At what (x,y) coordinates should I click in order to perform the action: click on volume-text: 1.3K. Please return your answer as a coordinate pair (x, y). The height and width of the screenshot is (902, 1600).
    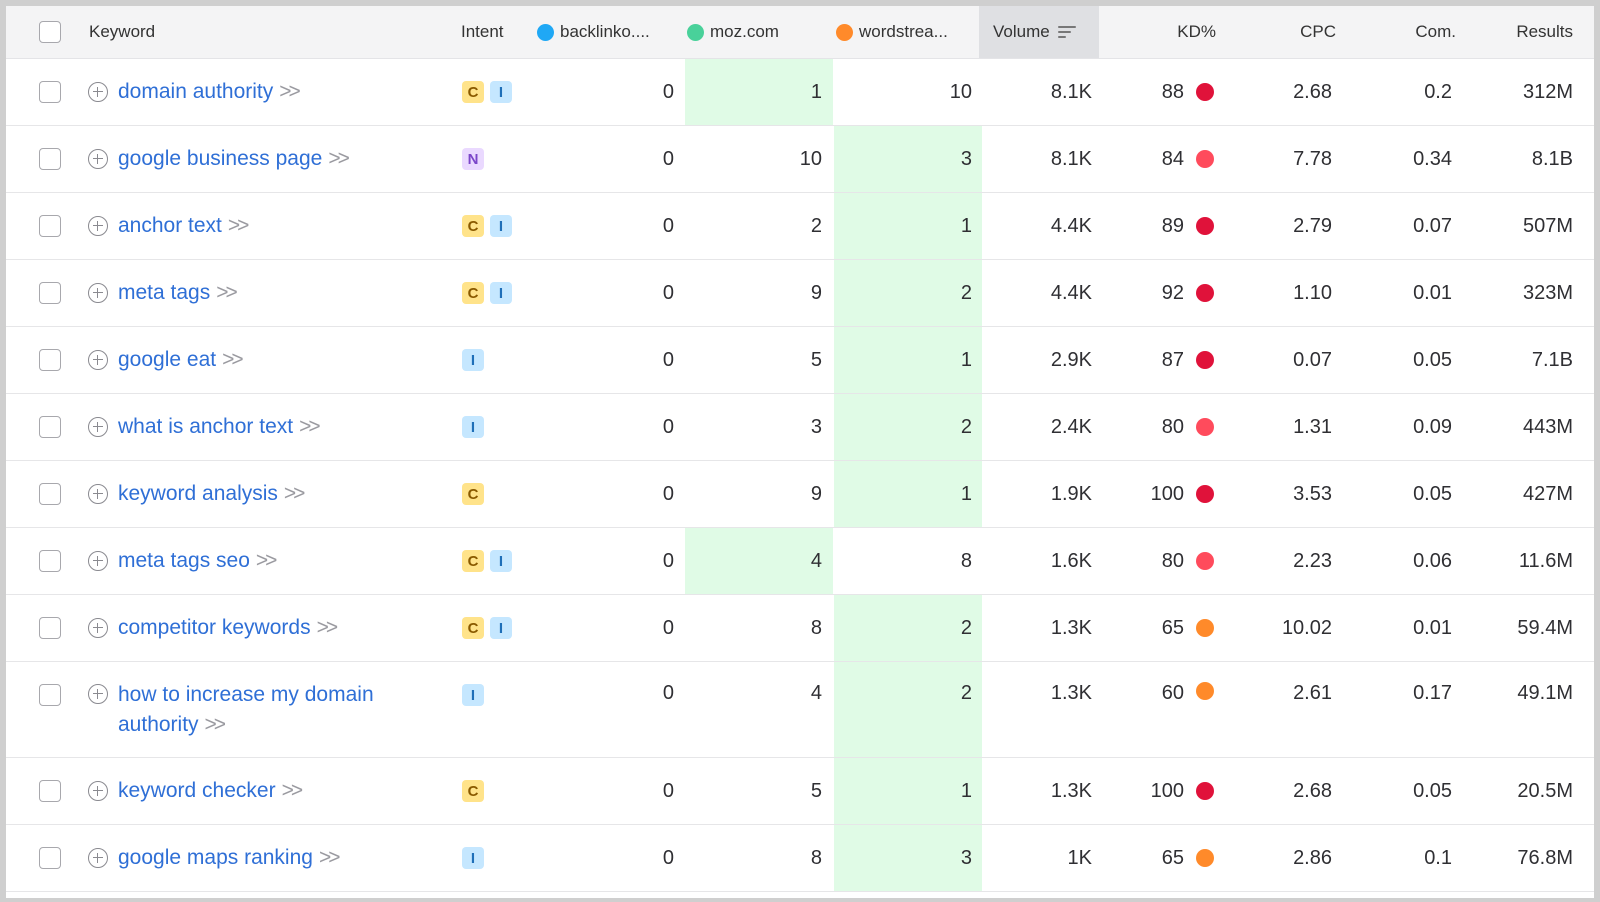
    Looking at the image, I should click on (1071, 627).